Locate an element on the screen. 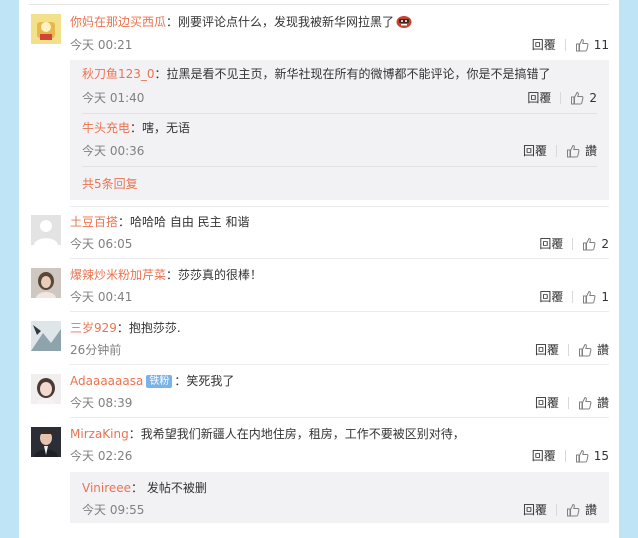  reply-text: Vinireee： 发帖不被删 is located at coordinates (144, 488).